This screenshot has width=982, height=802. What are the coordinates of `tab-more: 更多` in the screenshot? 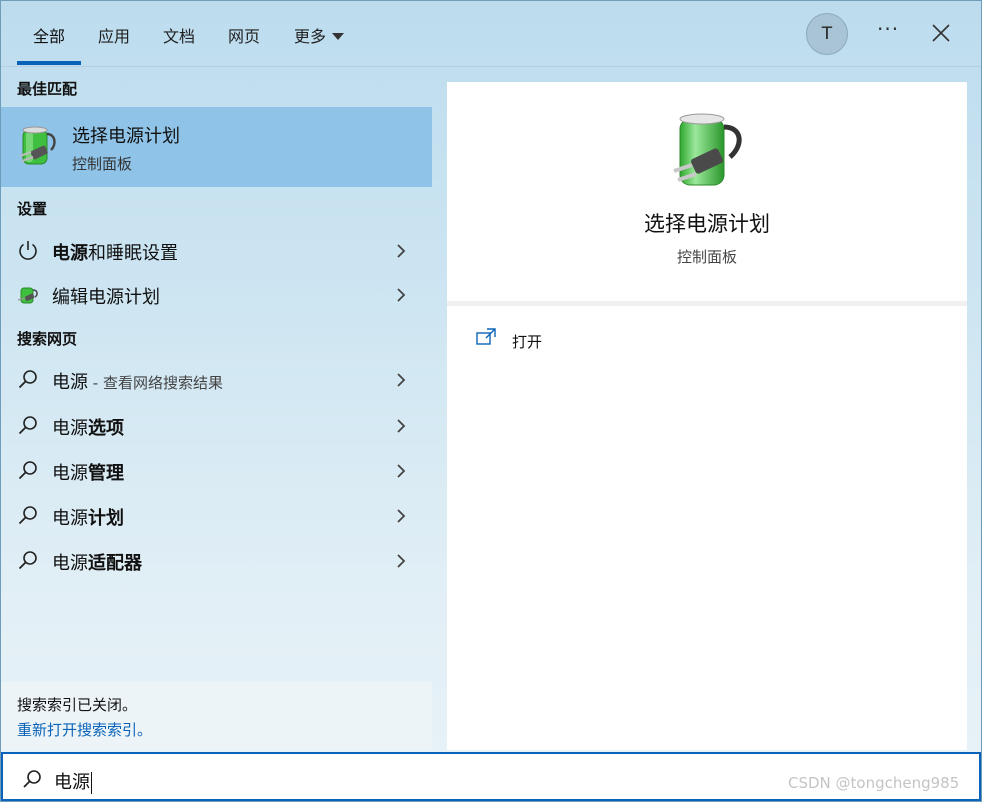 It's located at (319, 35).